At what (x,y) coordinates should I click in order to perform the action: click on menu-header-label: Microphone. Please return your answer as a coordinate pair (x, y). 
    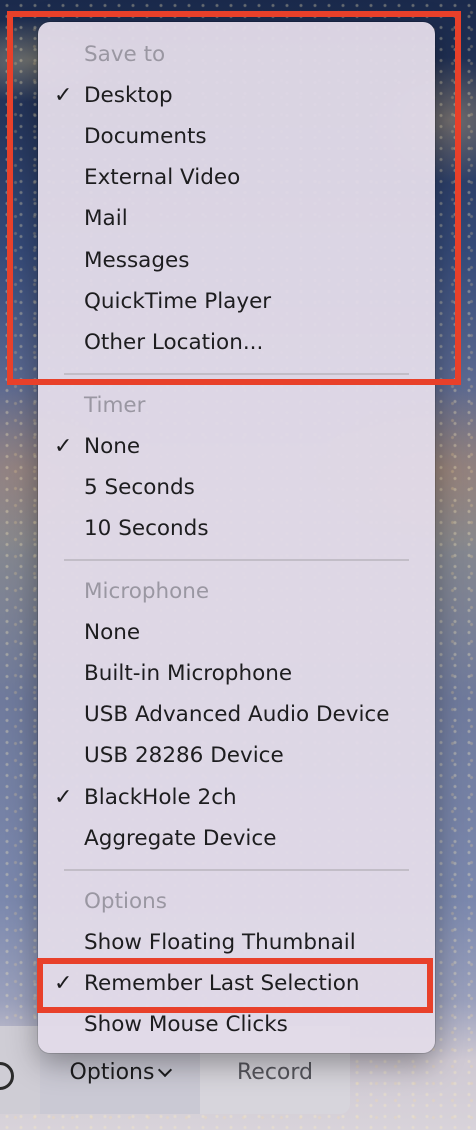
    Looking at the image, I should click on (147, 591).